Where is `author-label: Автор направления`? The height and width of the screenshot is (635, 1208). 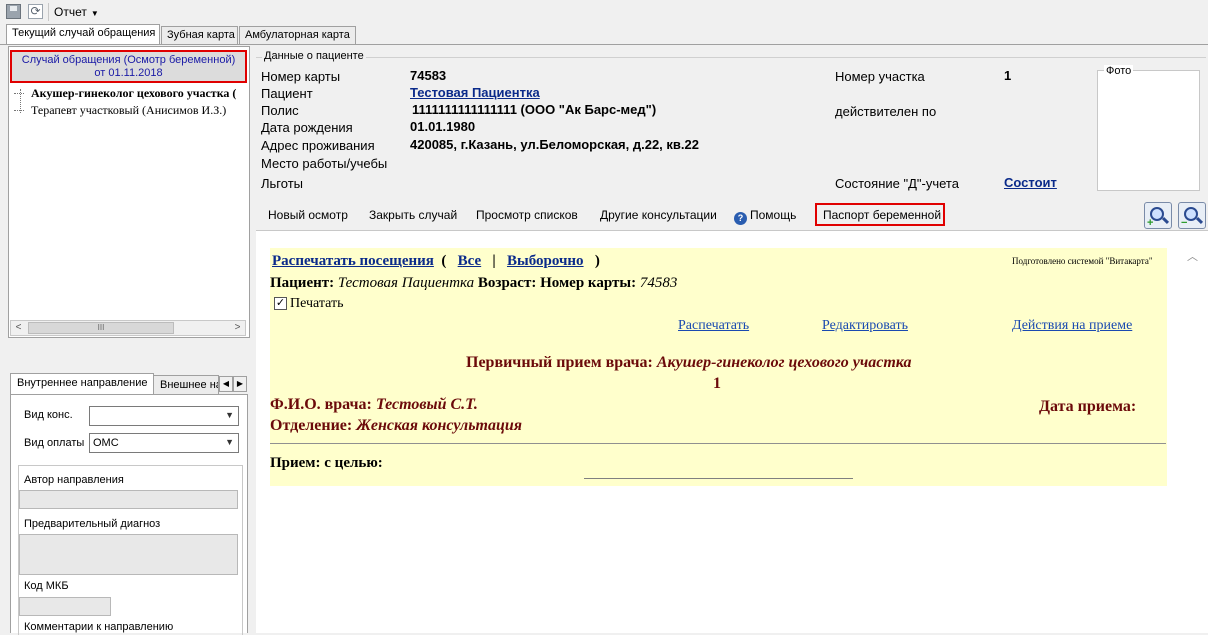
author-label: Автор направления is located at coordinates (74, 480).